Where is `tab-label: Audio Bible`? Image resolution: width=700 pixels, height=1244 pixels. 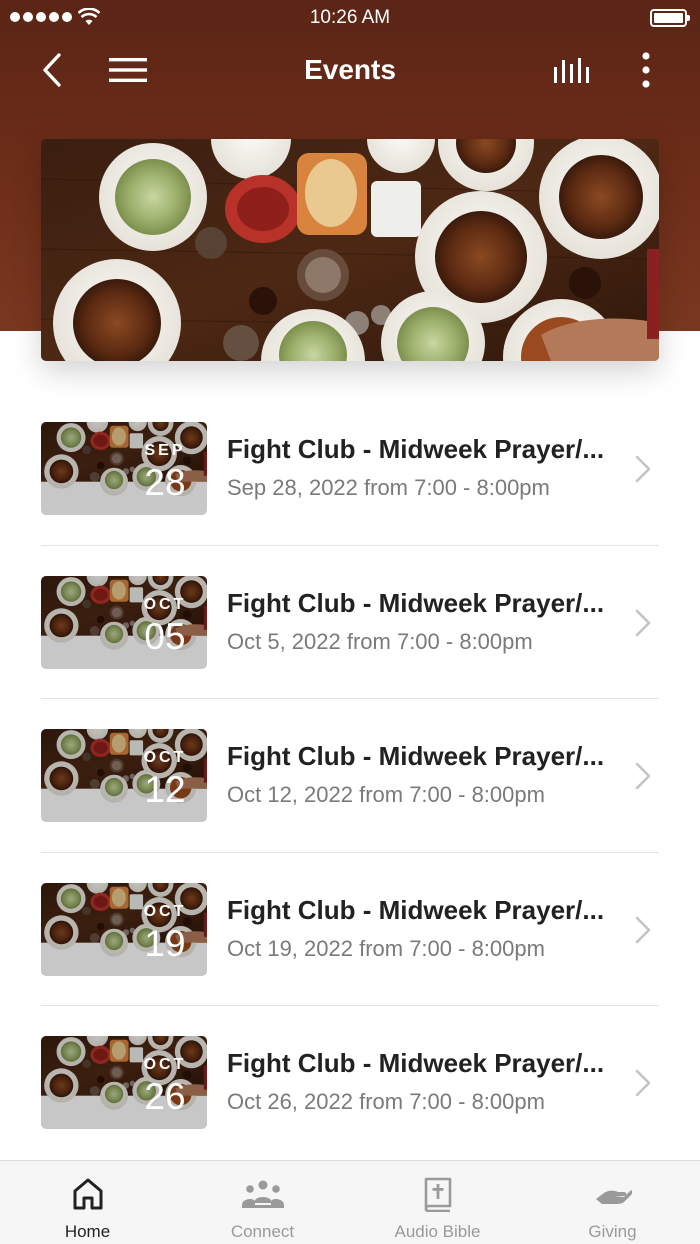
tab-label: Audio Bible is located at coordinates (437, 1231).